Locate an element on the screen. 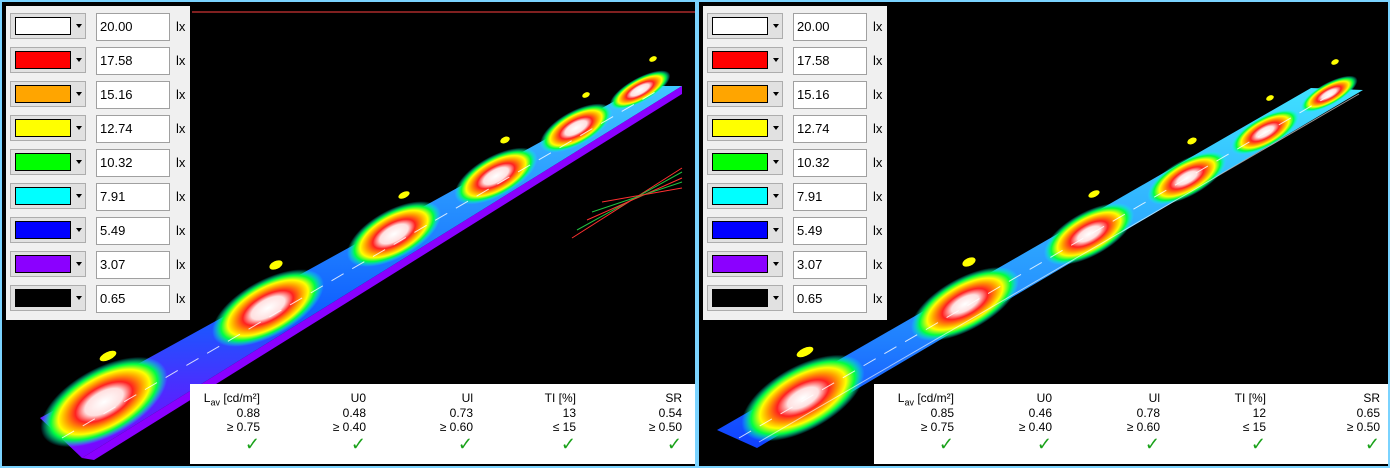 This screenshot has height=468, width=1390. lav-limit: ≥ 0.75 is located at coordinates (243, 427).